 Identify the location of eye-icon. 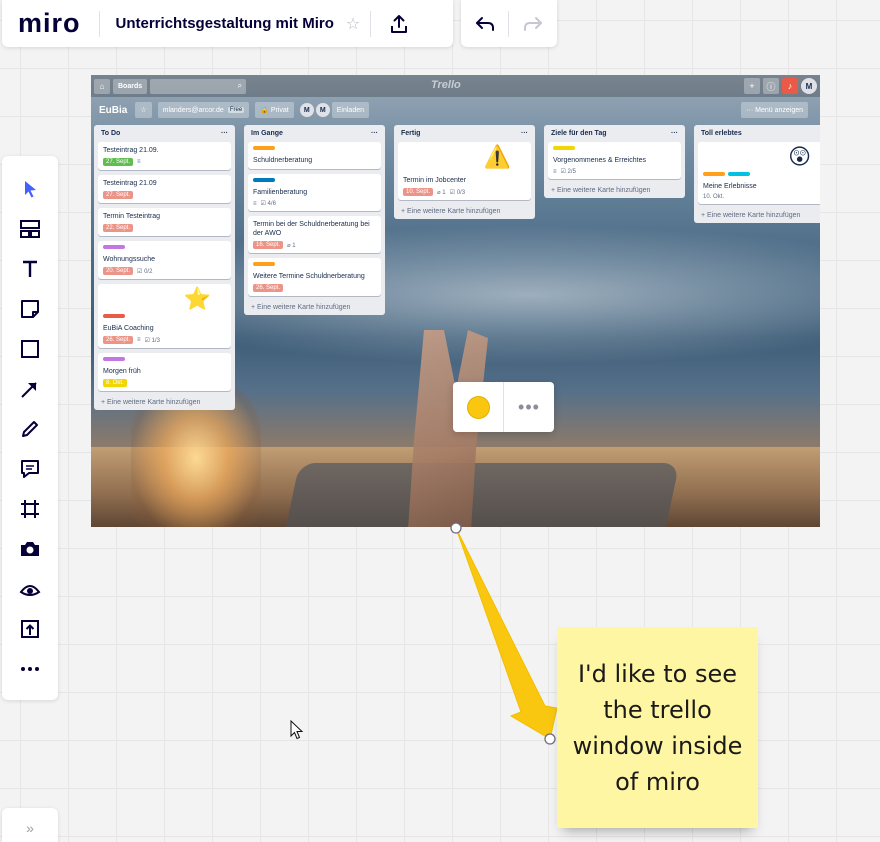
(30, 590).